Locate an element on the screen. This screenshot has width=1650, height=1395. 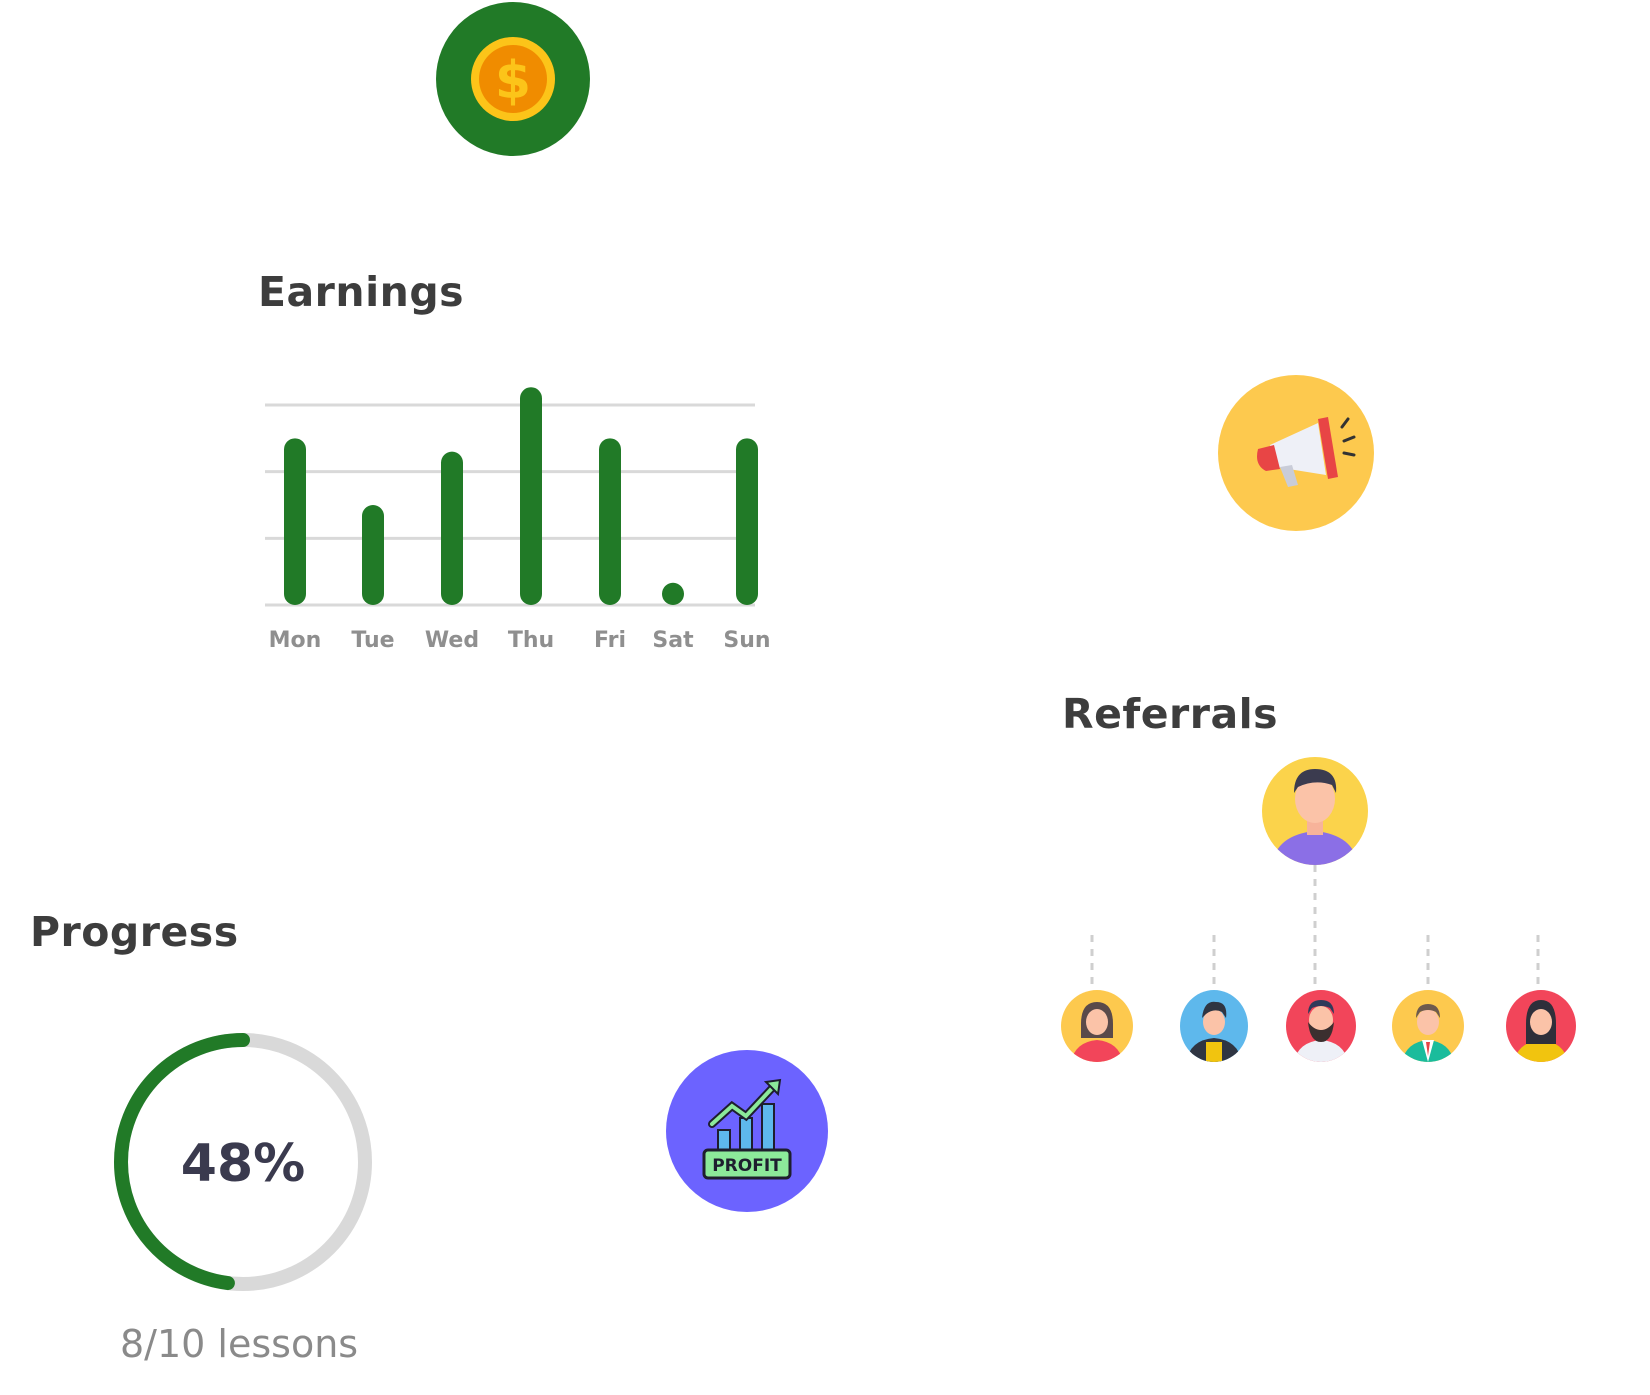
bar-thu is located at coordinates (531, 496).